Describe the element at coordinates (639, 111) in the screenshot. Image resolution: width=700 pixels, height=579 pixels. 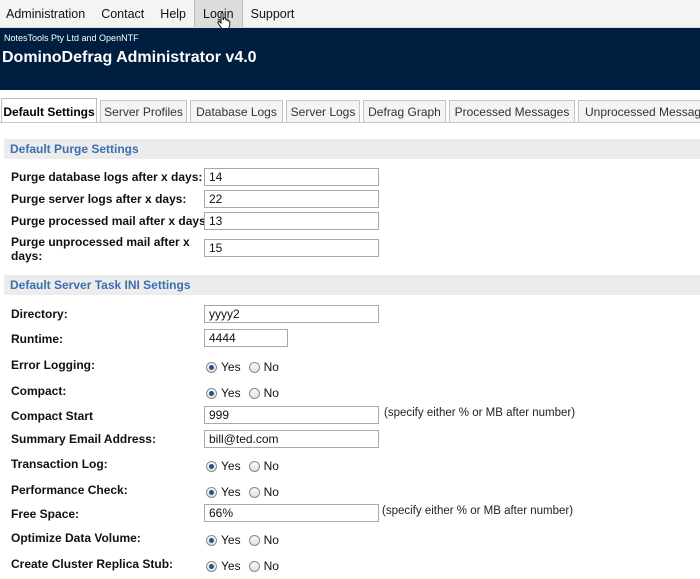
I see `tab-unprocessed-messages: Unprocessed Messages` at that location.